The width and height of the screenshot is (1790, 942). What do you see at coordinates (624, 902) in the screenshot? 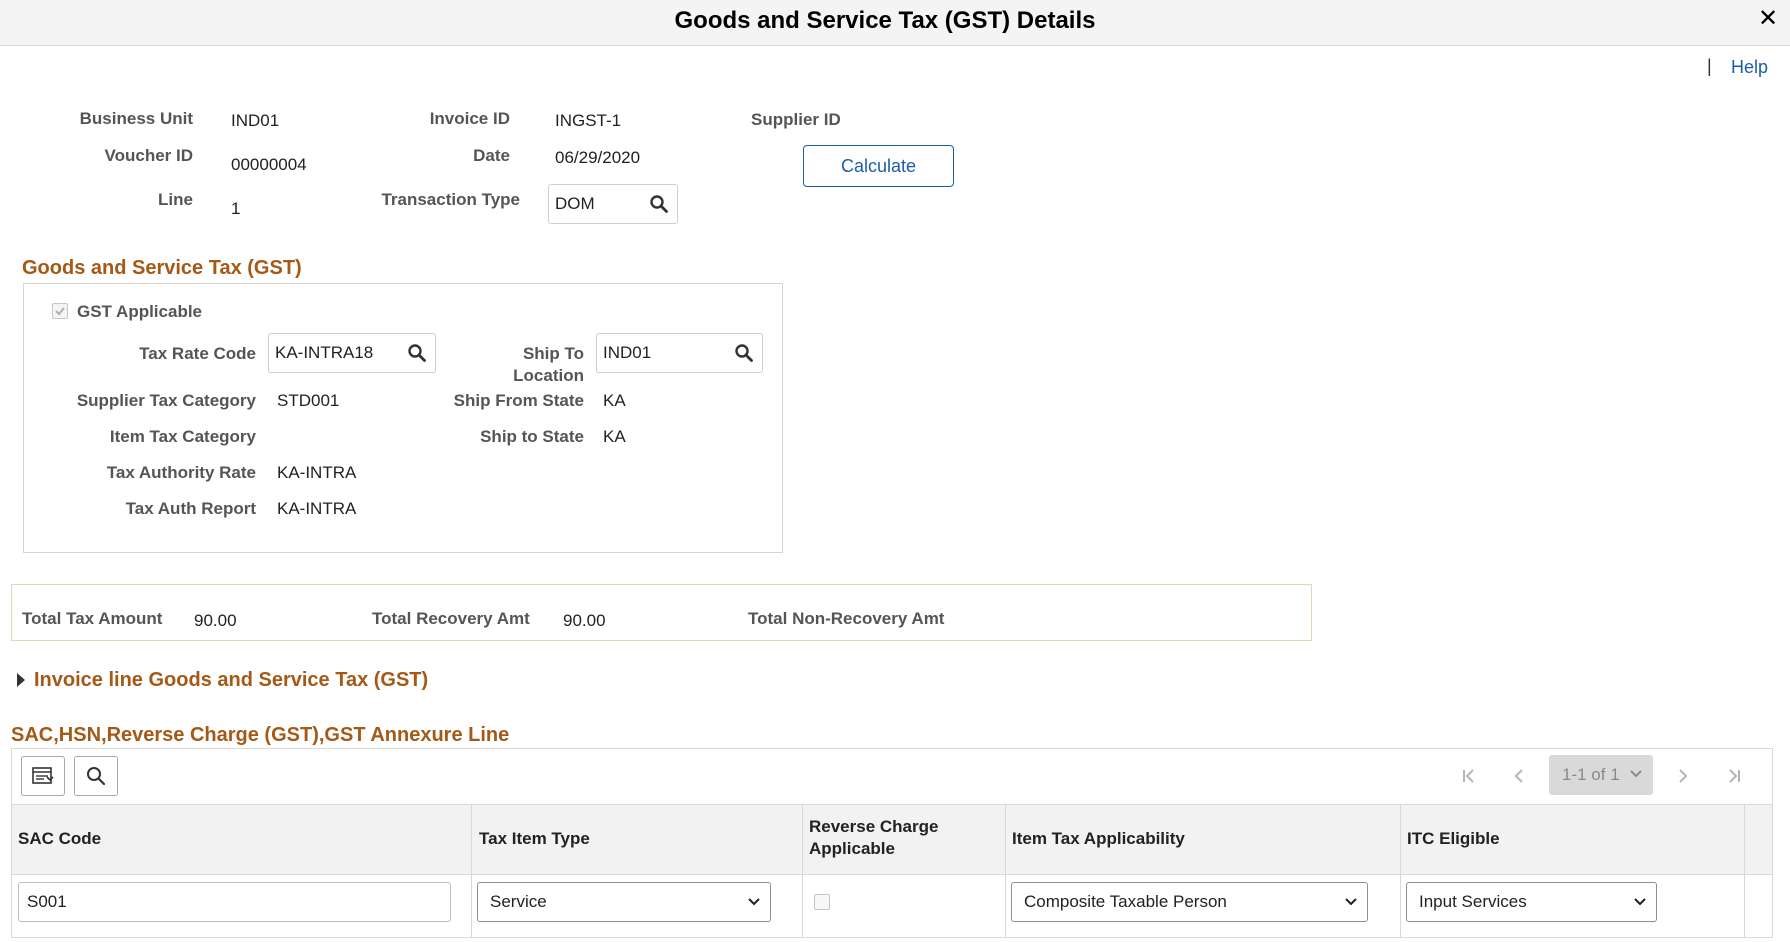
I see `tax-item-type-select: Service` at bounding box center [624, 902].